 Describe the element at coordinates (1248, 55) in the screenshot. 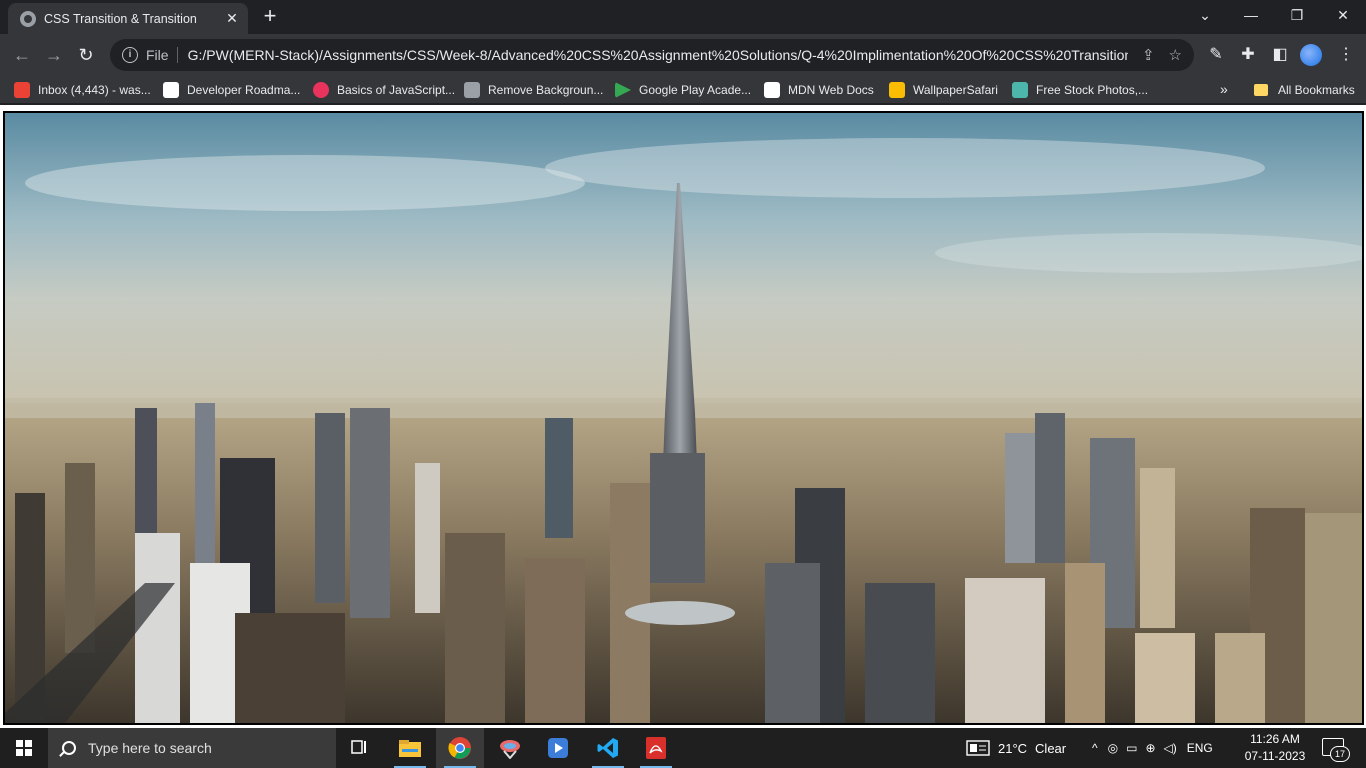

I see `extensions-icon: ✚` at that location.